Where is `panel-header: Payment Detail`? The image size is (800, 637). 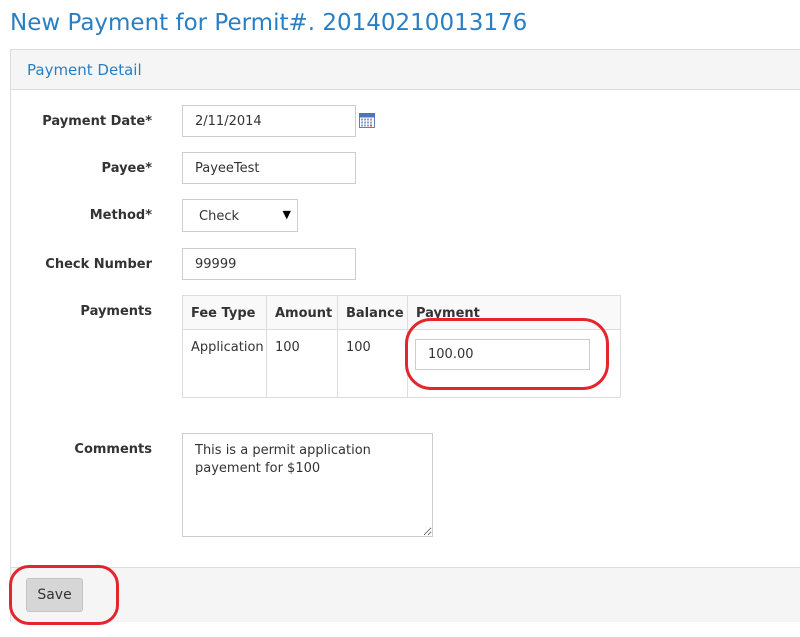 panel-header: Payment Detail is located at coordinates (405, 70).